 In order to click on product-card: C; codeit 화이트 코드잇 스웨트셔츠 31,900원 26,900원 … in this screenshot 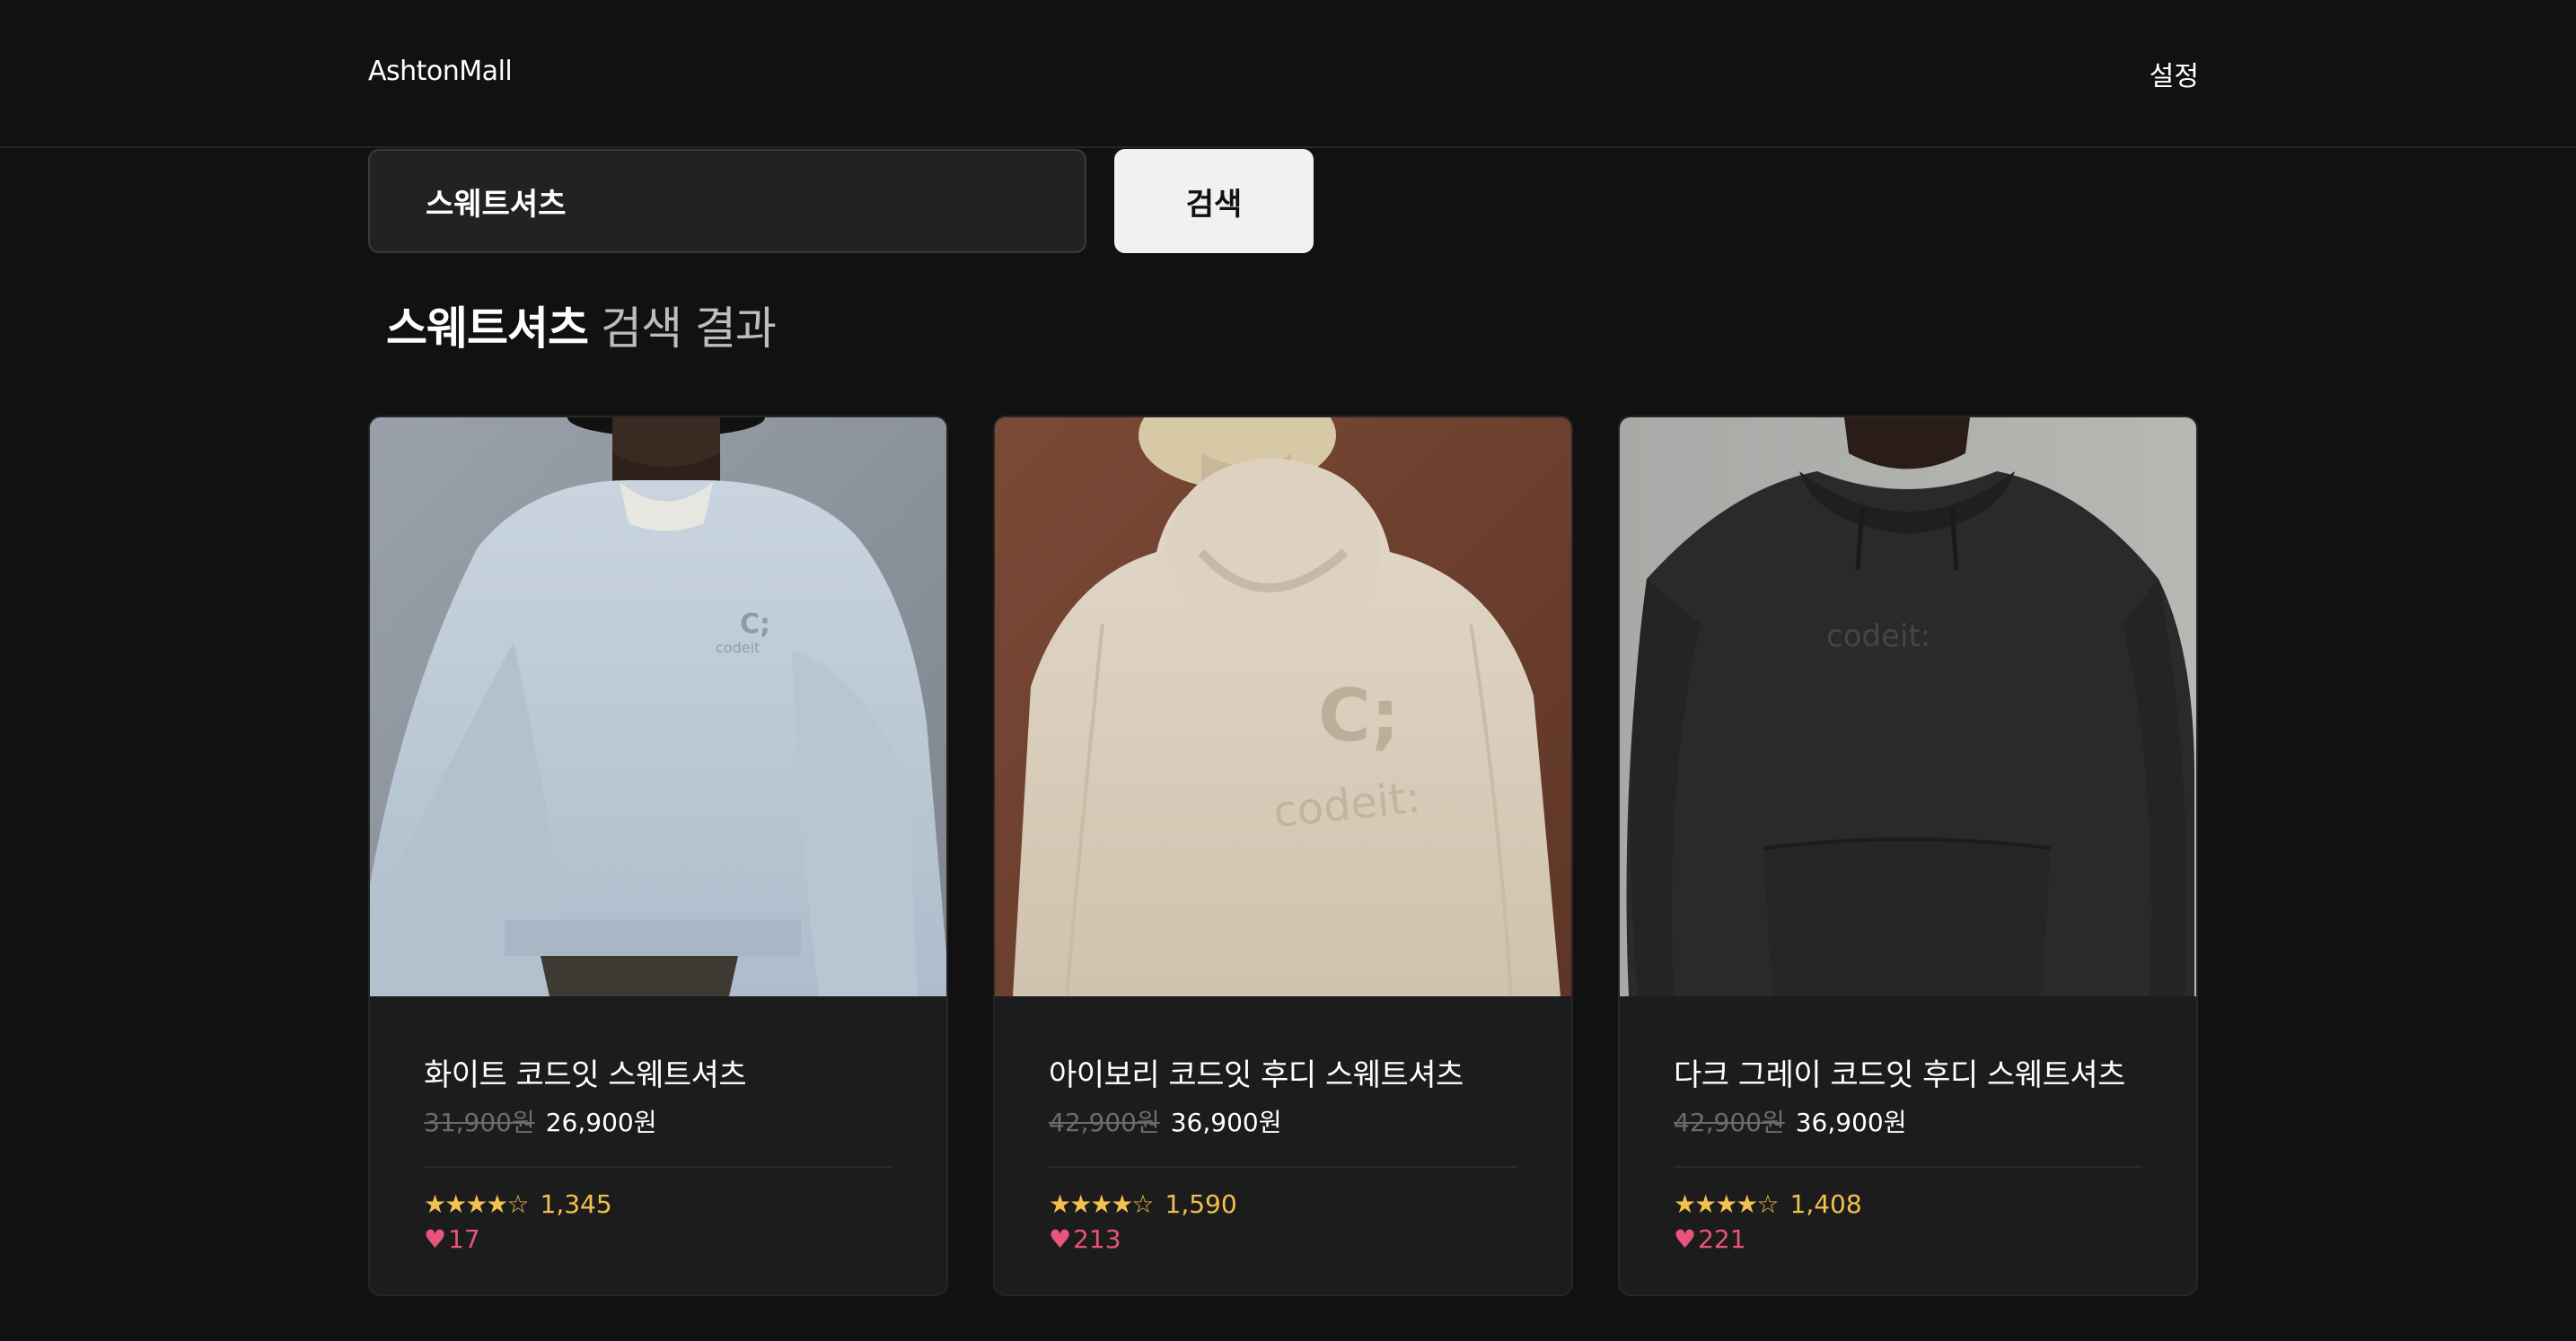, I will do `click(658, 856)`.